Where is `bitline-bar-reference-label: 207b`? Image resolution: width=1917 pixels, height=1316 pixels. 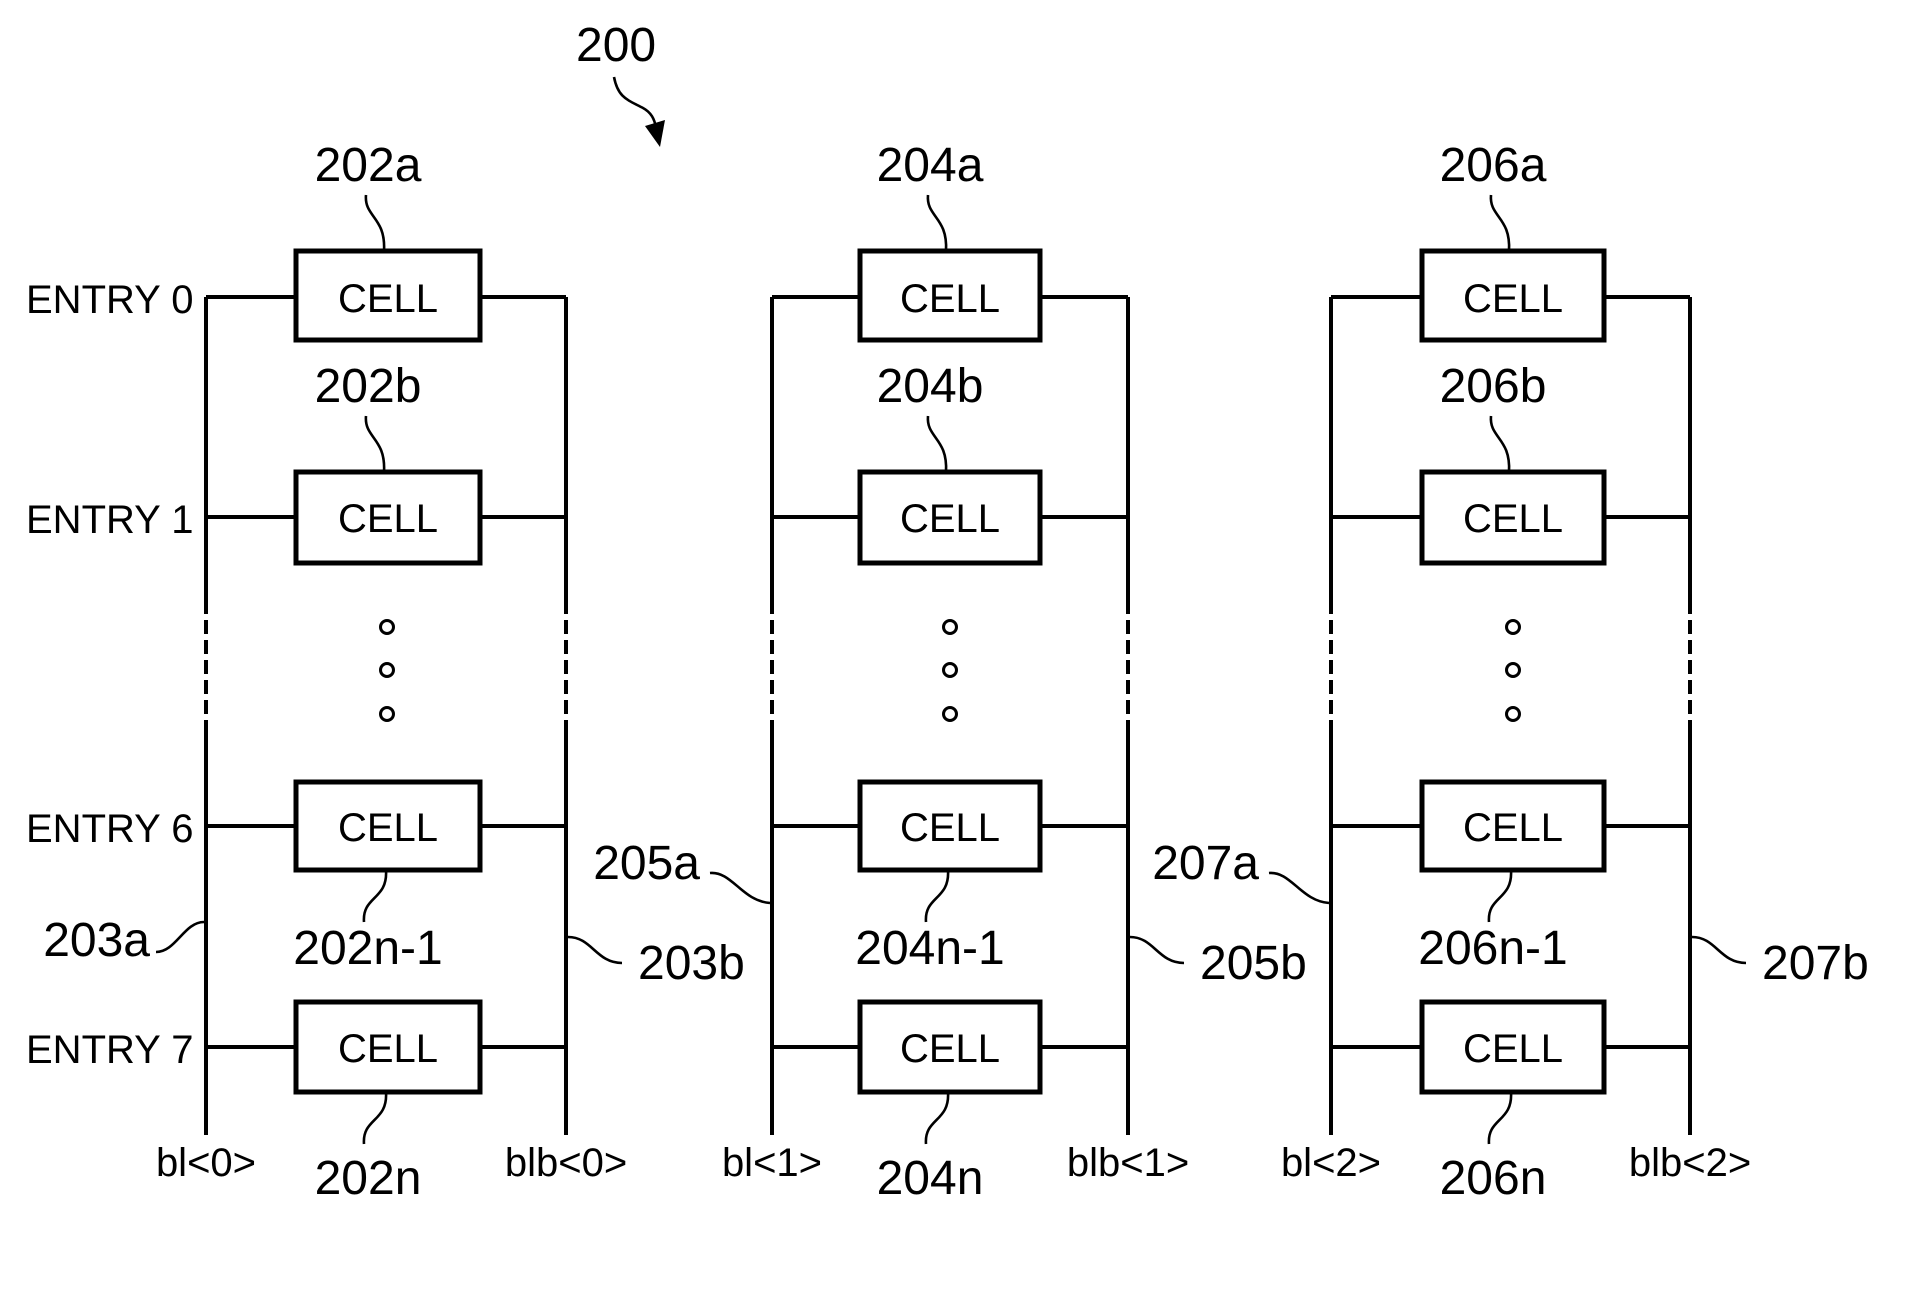
bitline-bar-reference-label: 207b is located at coordinates (1815, 963).